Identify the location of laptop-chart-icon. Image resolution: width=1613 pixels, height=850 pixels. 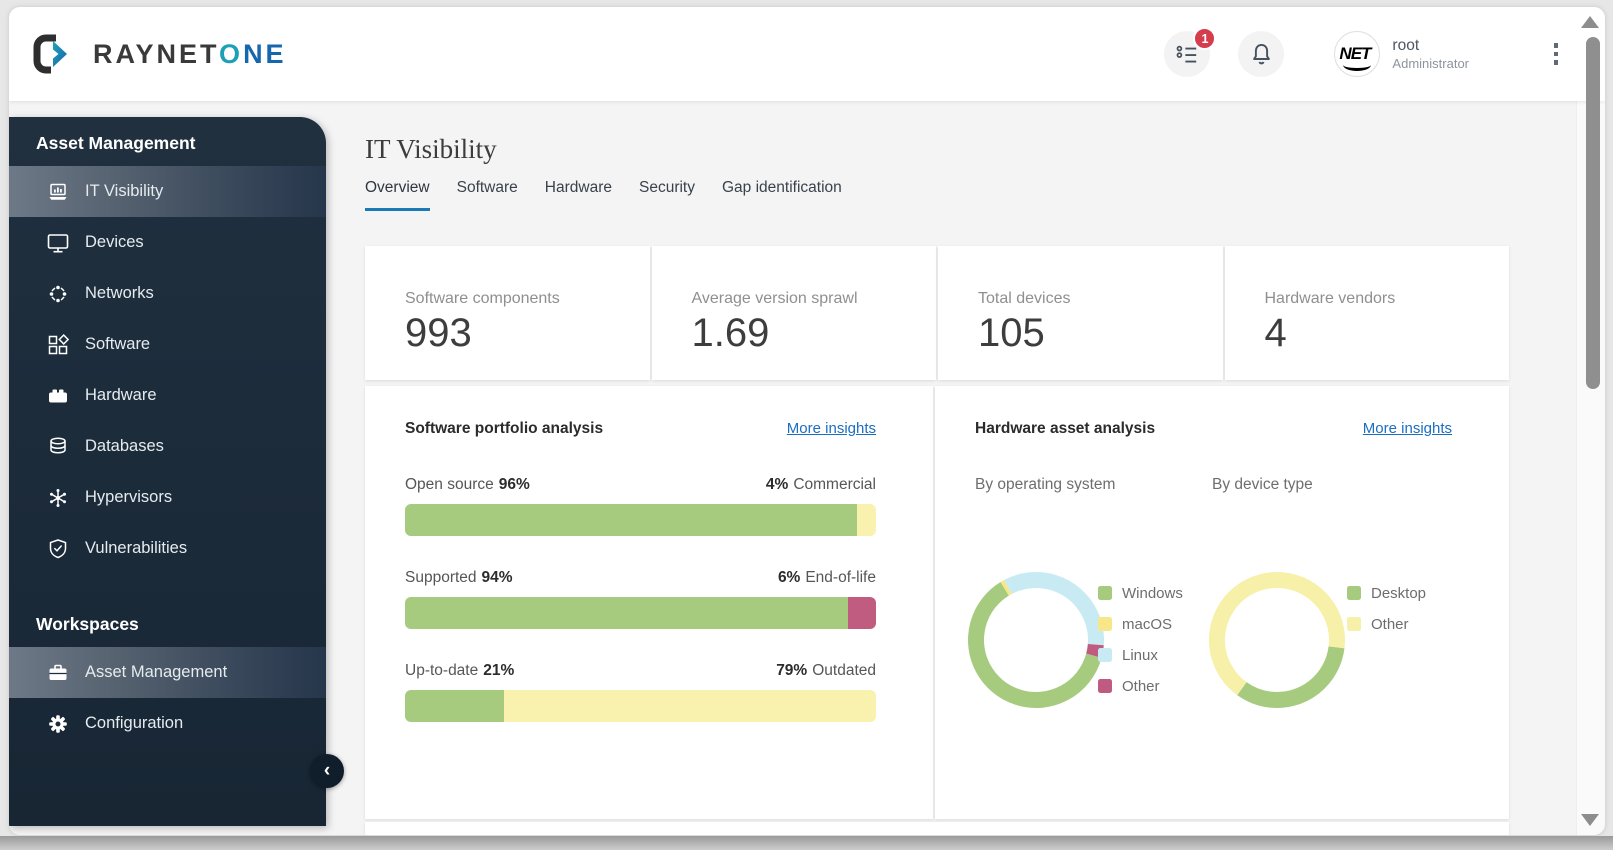
(58, 192).